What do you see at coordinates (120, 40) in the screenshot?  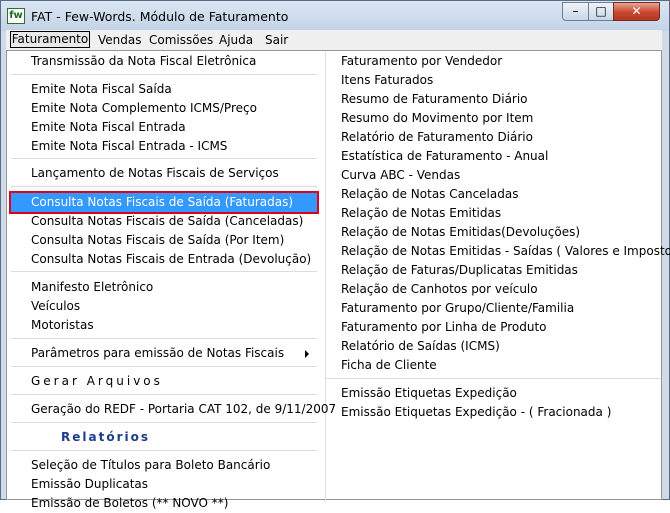 I see `menu-vendas: Vendas` at bounding box center [120, 40].